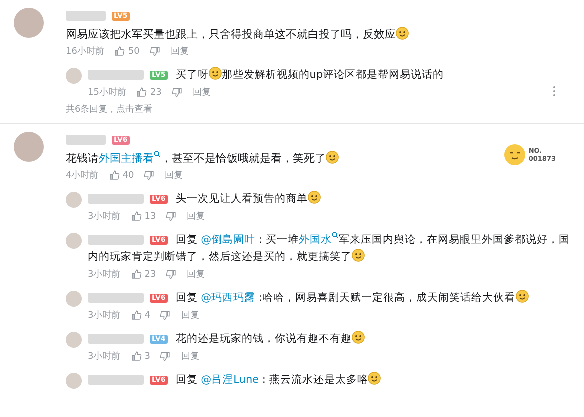 The image size is (584, 417). Describe the element at coordinates (228, 240) in the screenshot. I see `user-mention-link: @倒島園叶` at that location.